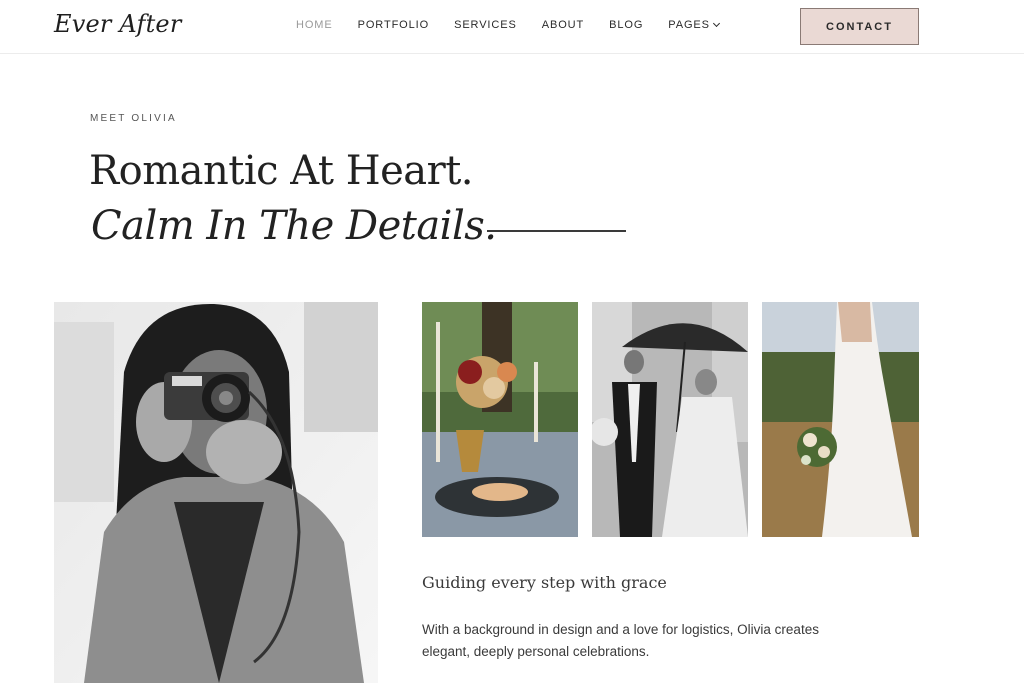 The width and height of the screenshot is (1024, 683). What do you see at coordinates (670, 419) in the screenshot?
I see `couple-umbrella-photo` at bounding box center [670, 419].